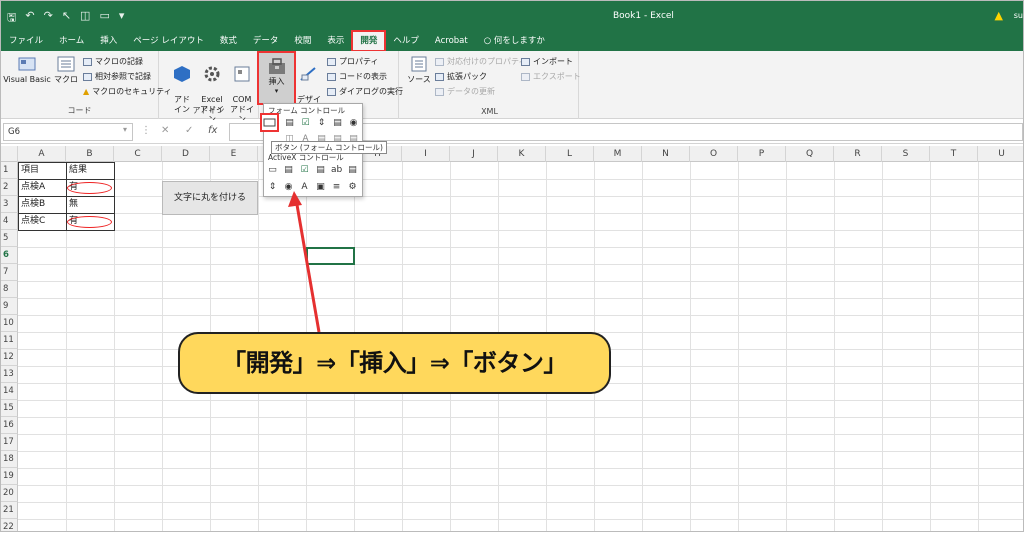  I want to click on name-box-dropdown-icon: ▾, so click(125, 129).